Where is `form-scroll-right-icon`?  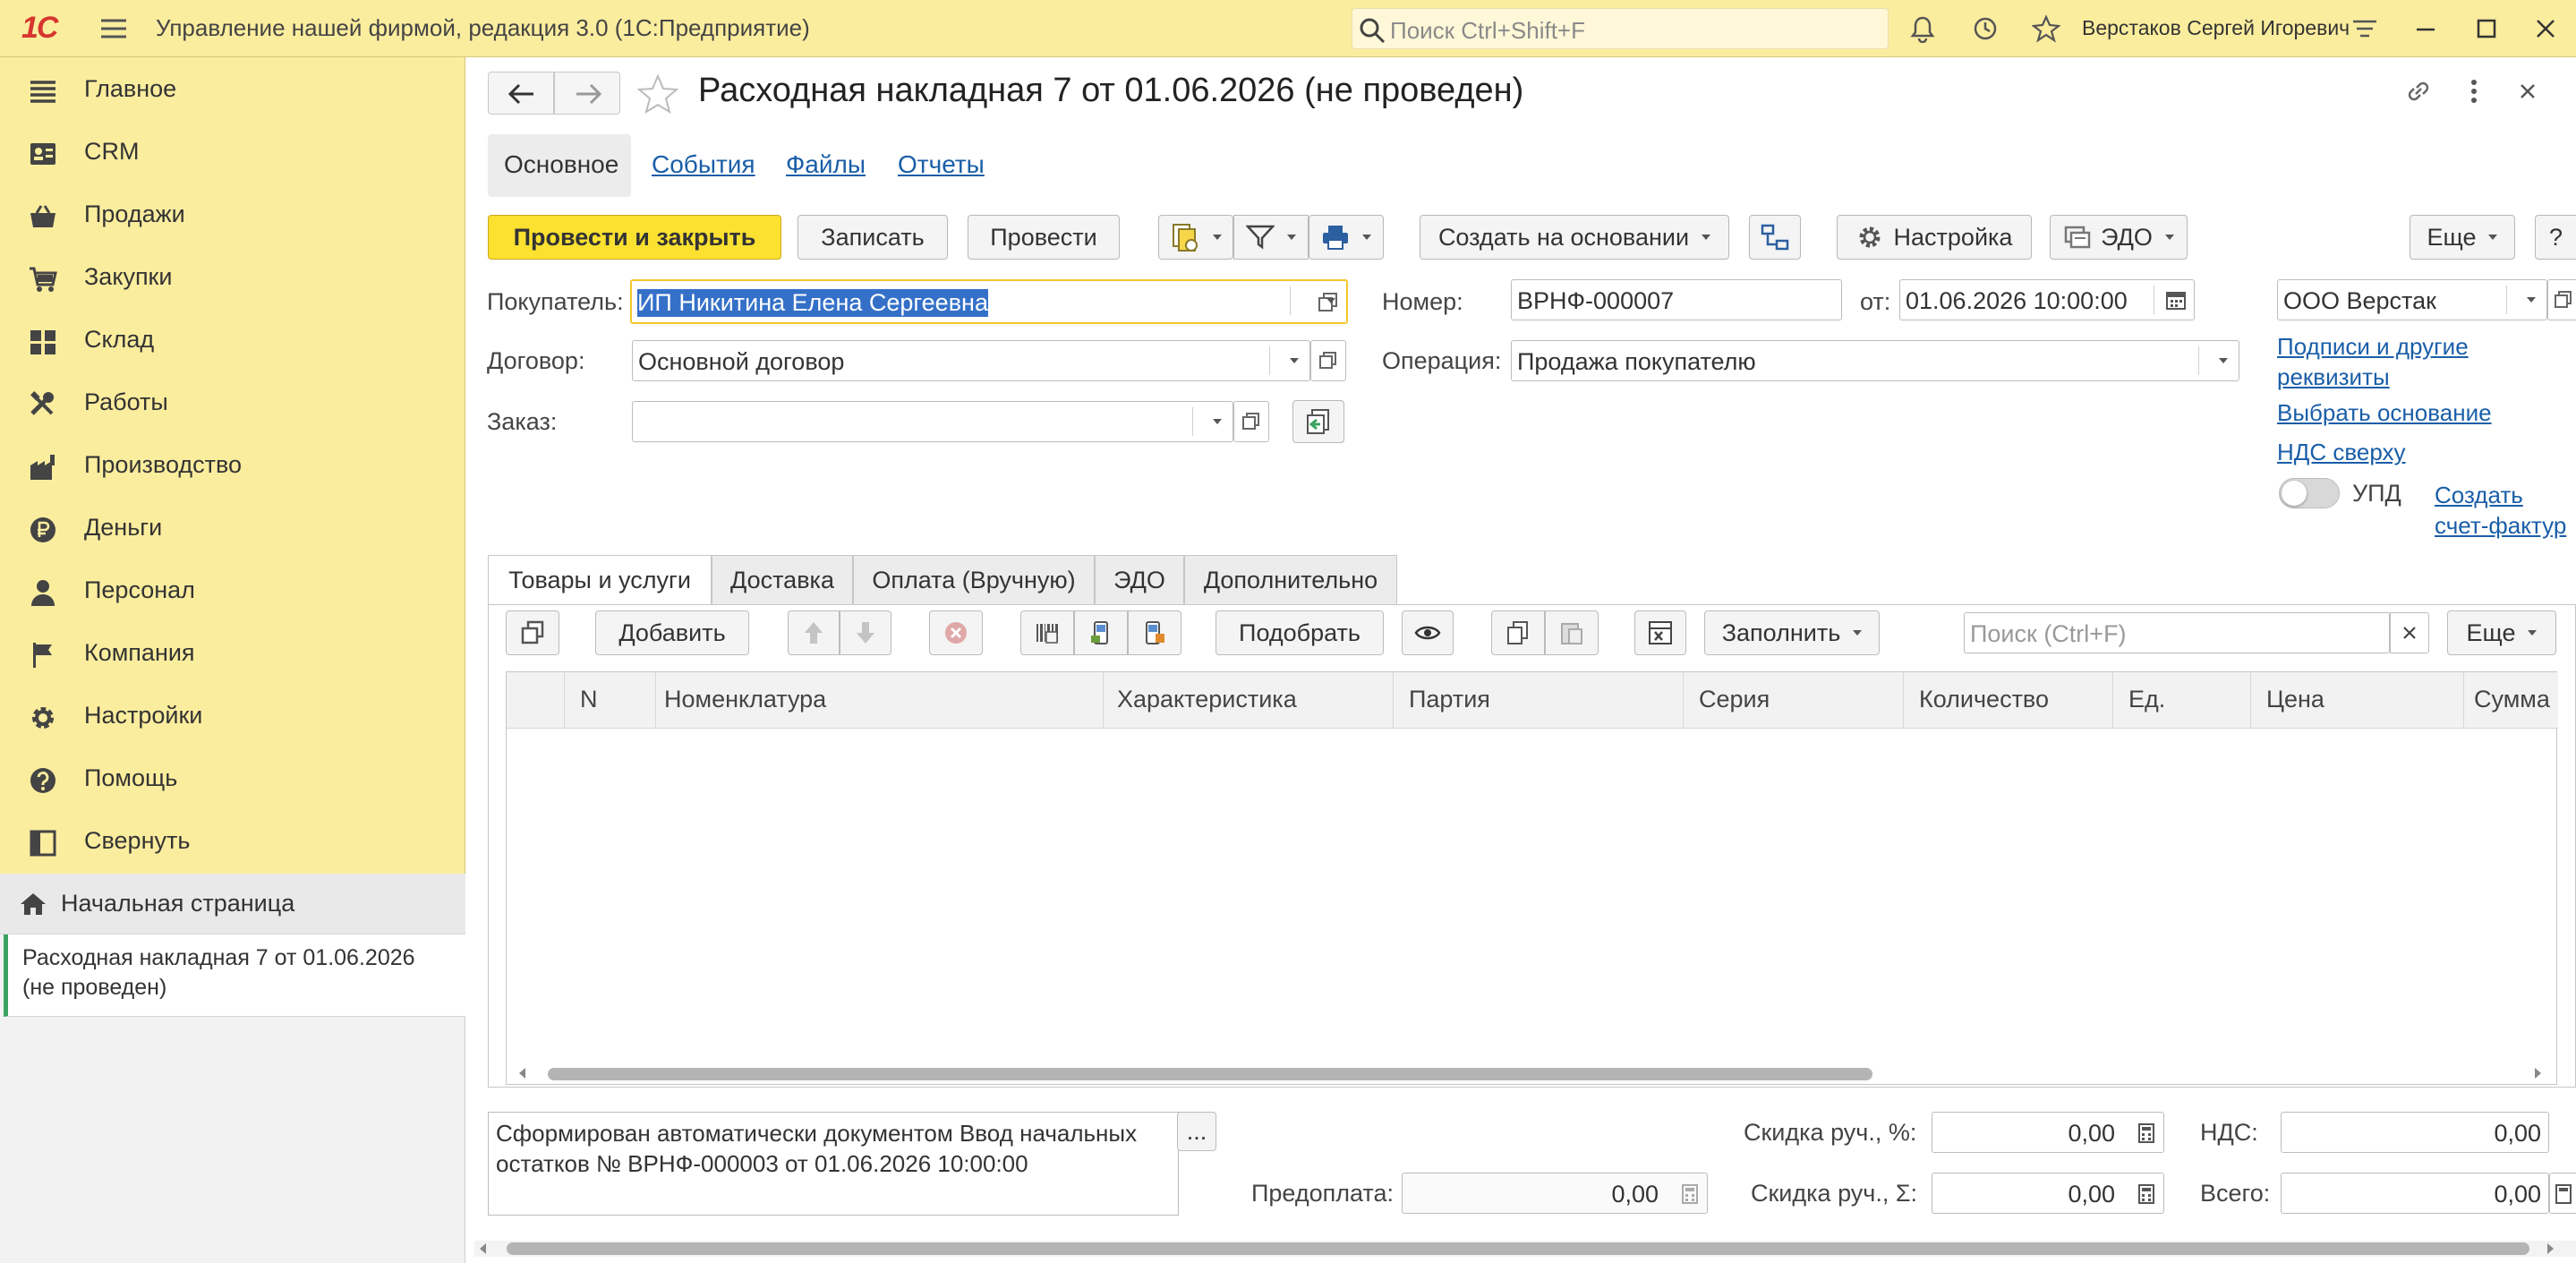 form-scroll-right-icon is located at coordinates (2550, 1249).